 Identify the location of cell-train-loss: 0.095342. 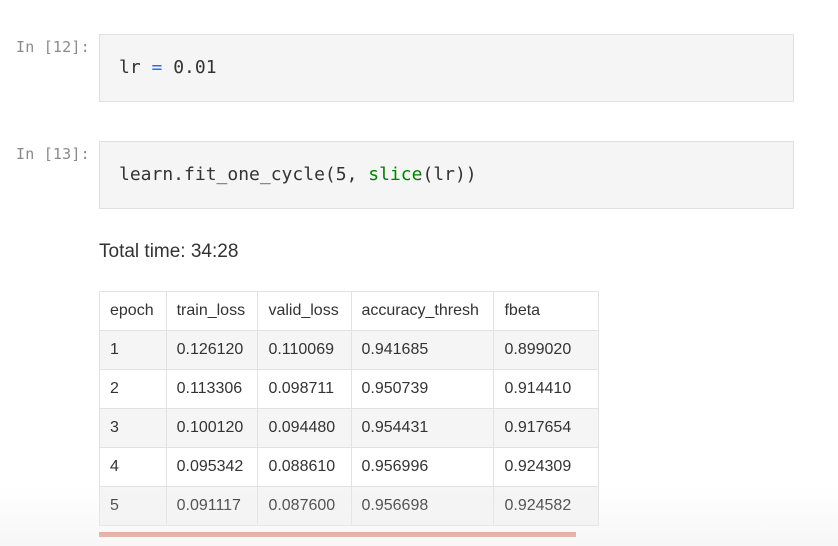
(212, 467).